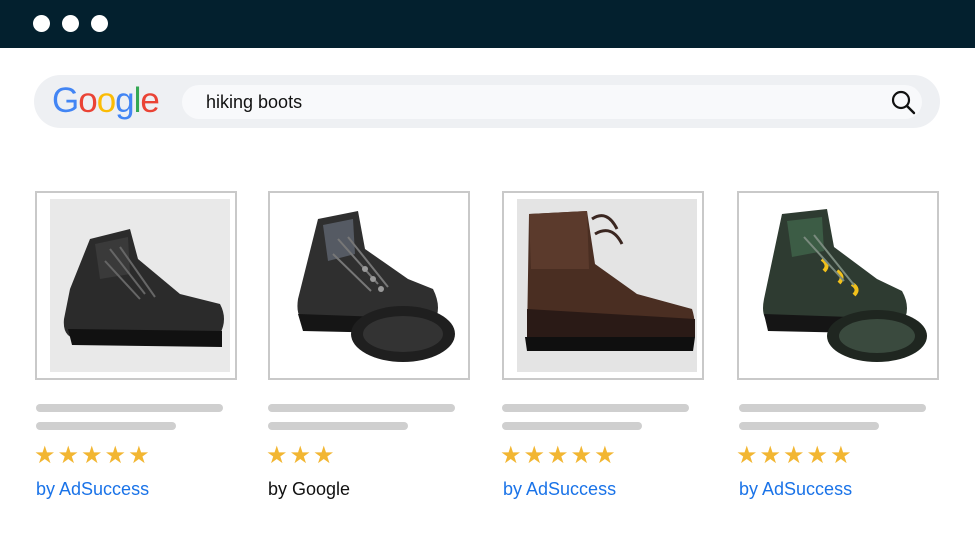 The width and height of the screenshot is (975, 555). What do you see at coordinates (373, 285) in the screenshot?
I see `black-hiking-boots-pair-image` at bounding box center [373, 285].